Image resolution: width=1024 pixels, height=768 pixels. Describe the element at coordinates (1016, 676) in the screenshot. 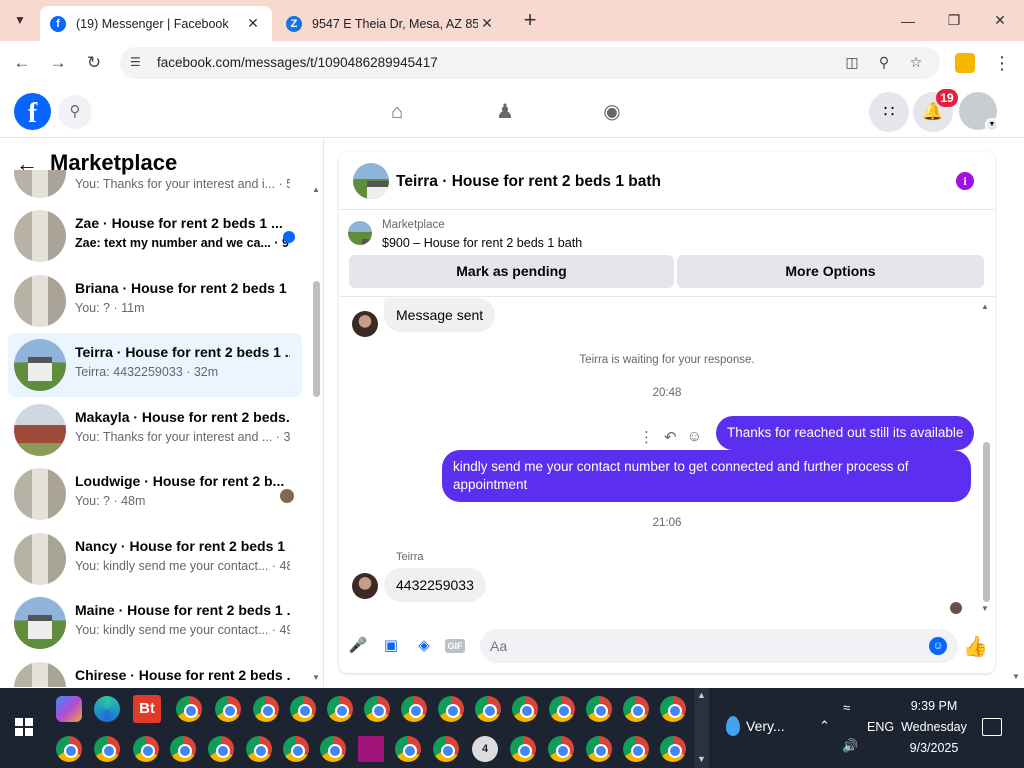

I see `page-scroll-down-arrow-icon: ▼` at that location.